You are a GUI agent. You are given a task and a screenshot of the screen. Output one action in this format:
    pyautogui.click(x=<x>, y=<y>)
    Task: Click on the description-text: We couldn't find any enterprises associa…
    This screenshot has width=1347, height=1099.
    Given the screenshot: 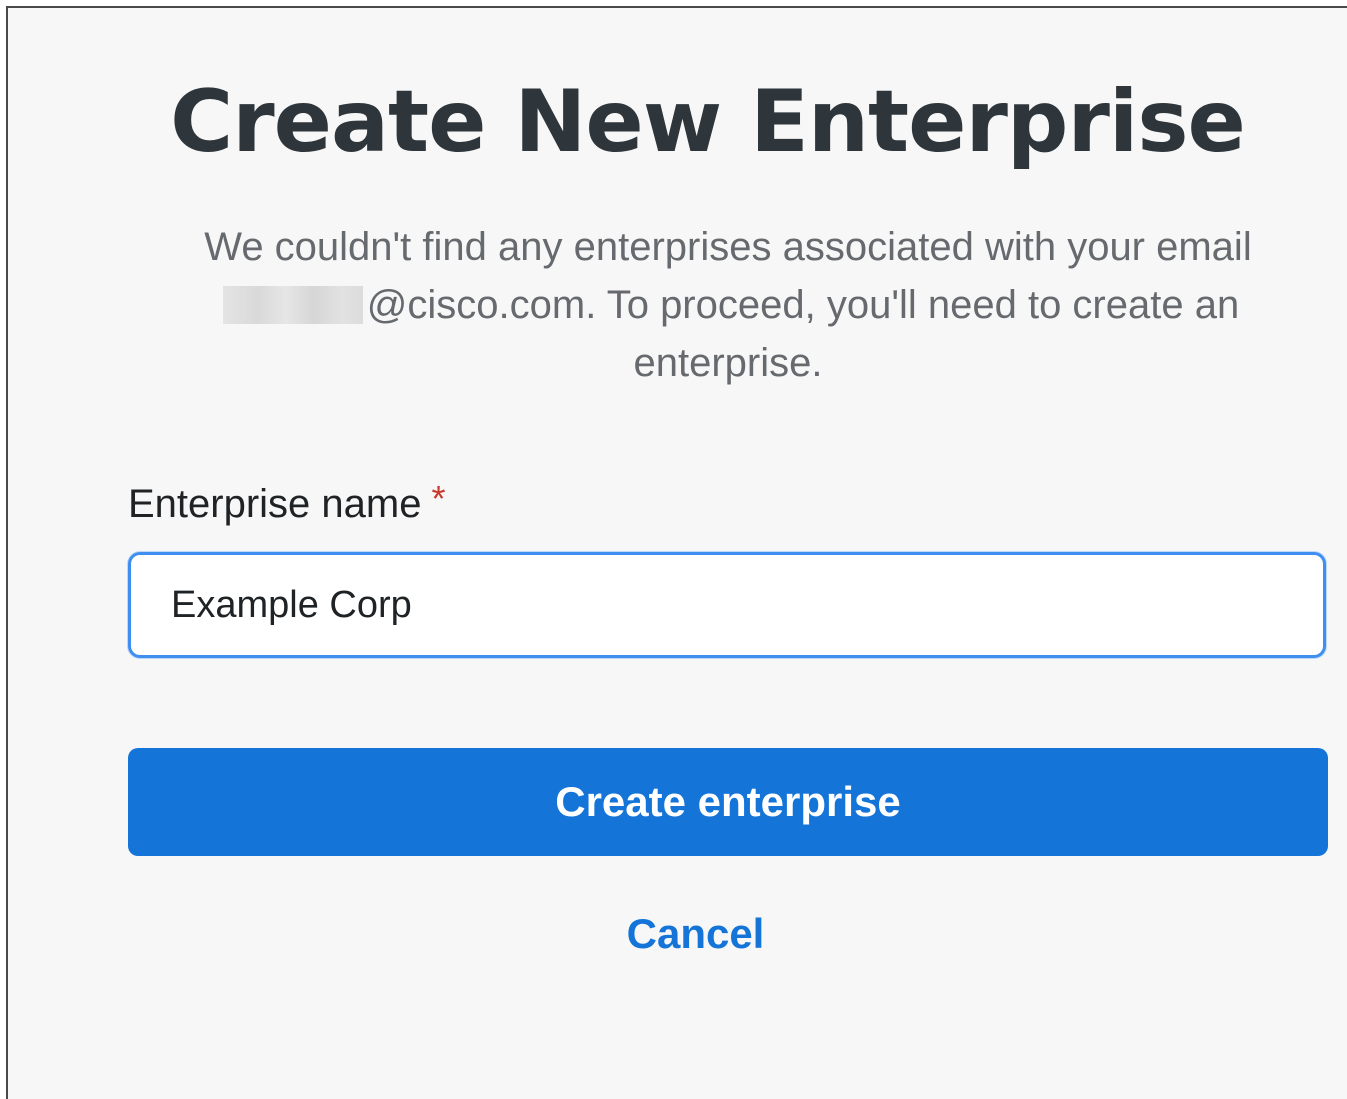 What is the action you would take?
    pyautogui.click(x=728, y=305)
    